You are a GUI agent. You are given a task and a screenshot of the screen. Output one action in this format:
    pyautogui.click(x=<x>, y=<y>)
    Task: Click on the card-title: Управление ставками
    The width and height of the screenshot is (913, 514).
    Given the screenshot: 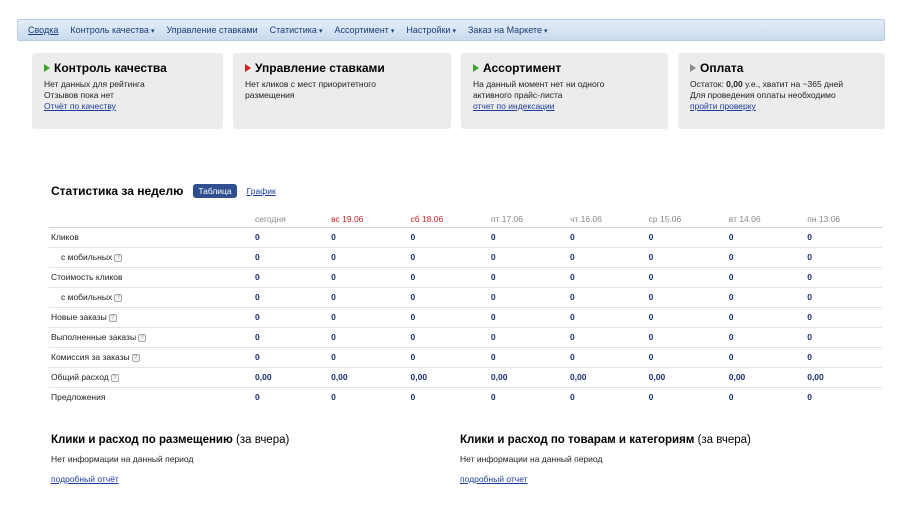 What is the action you would take?
    pyautogui.click(x=343, y=68)
    